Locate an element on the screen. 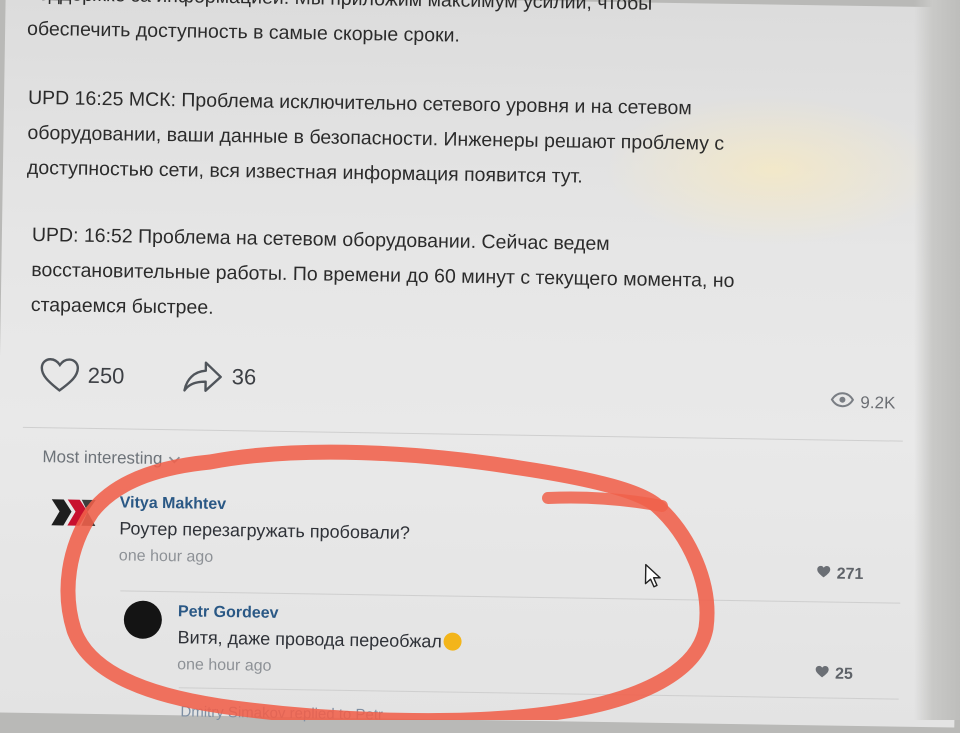 The height and width of the screenshot is (733, 960). sort-label: Most interesting is located at coordinates (102, 458).